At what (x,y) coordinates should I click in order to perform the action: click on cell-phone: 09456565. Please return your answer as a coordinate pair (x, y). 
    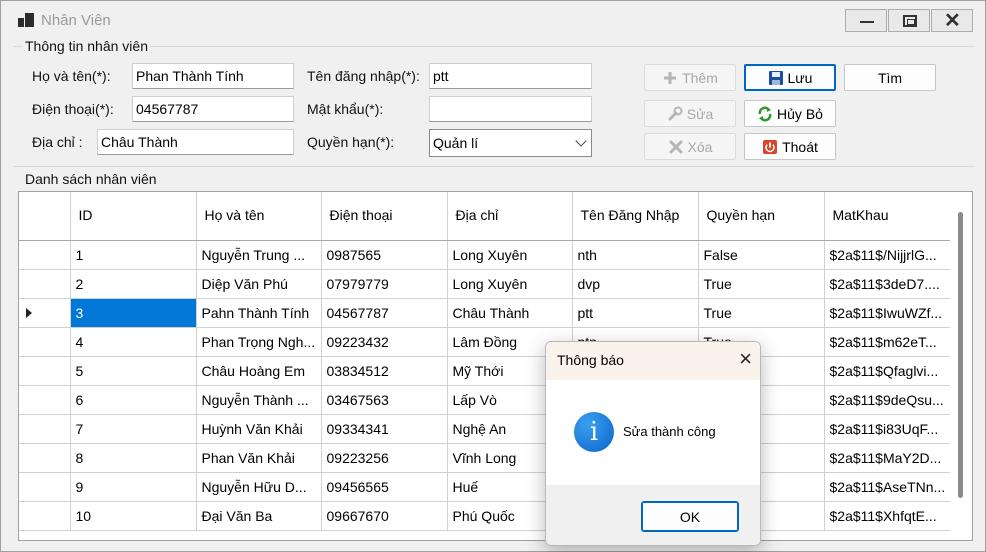
    Looking at the image, I should click on (384, 487).